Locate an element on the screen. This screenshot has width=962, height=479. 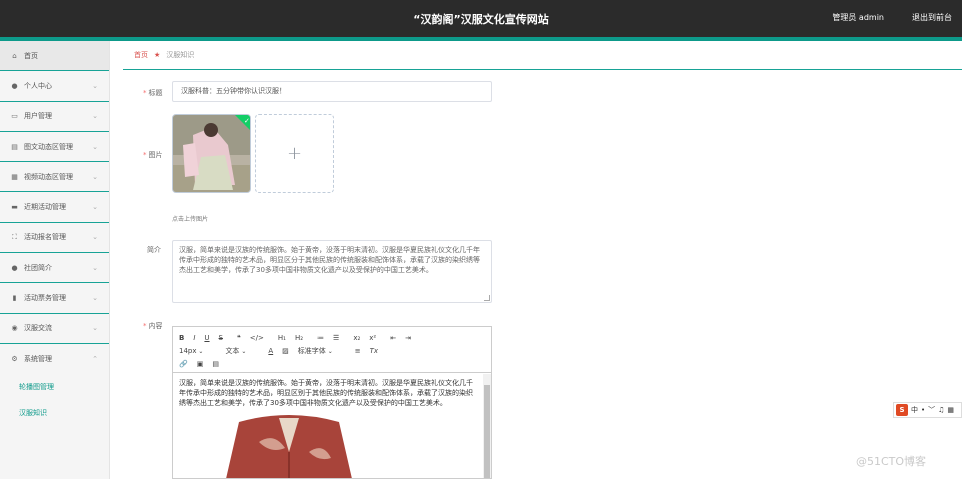
microphone-icon: ♫ is located at coordinates (941, 410).